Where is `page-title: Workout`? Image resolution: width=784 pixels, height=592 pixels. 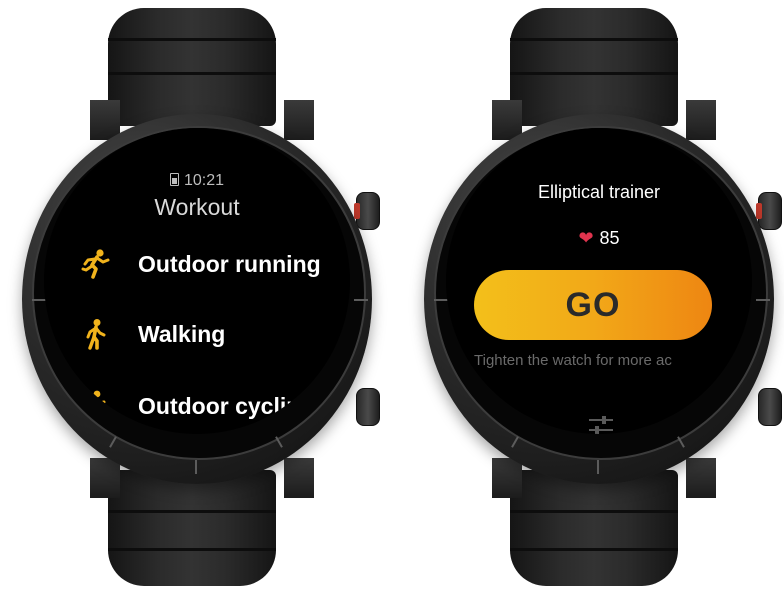 page-title: Workout is located at coordinates (197, 207).